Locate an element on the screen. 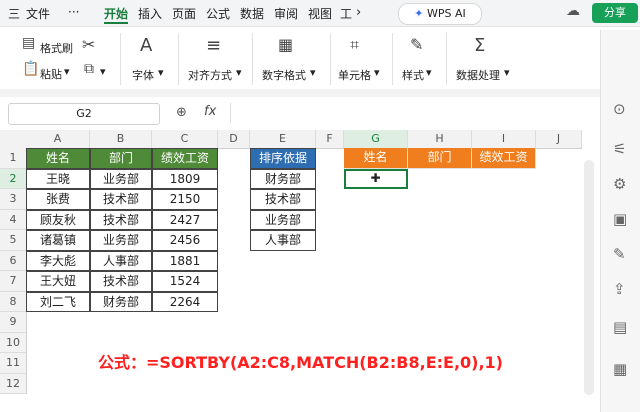 The image size is (640, 412). wps-ai-button: ✦ WPS AI is located at coordinates (440, 14).